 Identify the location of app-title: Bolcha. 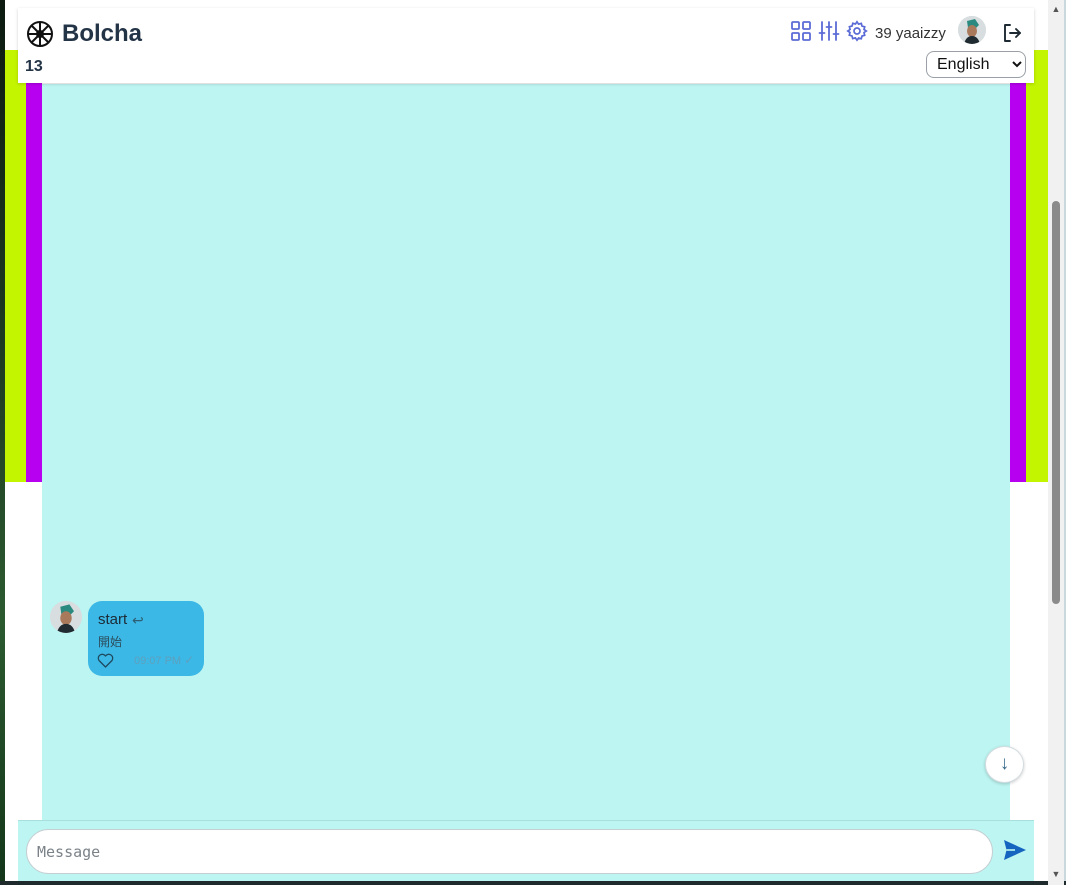
(102, 33).